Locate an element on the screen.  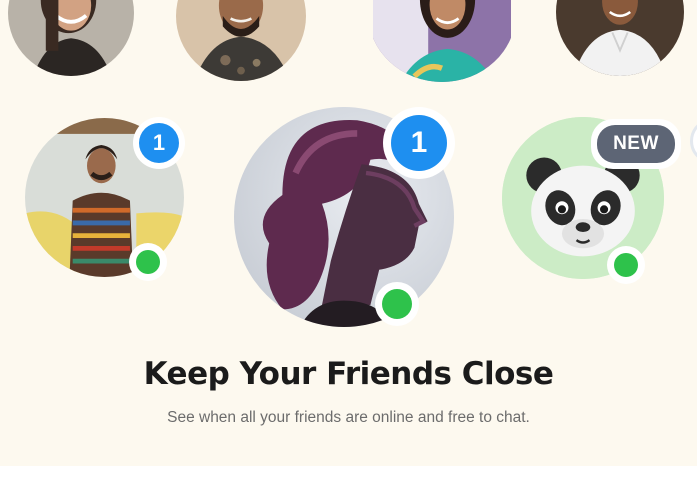
woman-purple-background-photo is located at coordinates (442, 41).